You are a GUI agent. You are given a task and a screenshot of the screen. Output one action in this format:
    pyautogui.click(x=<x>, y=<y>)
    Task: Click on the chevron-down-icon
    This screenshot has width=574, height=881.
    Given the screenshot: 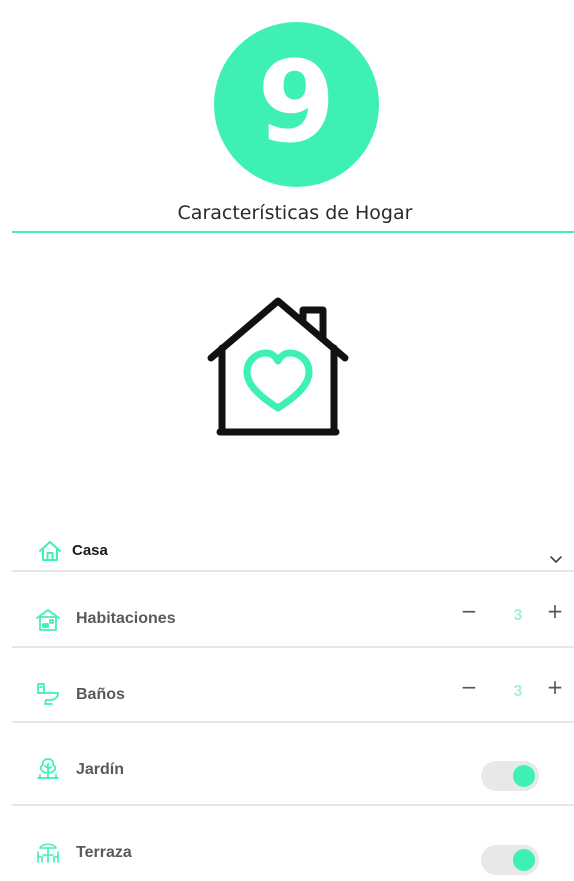 What is the action you would take?
    pyautogui.click(x=556, y=560)
    